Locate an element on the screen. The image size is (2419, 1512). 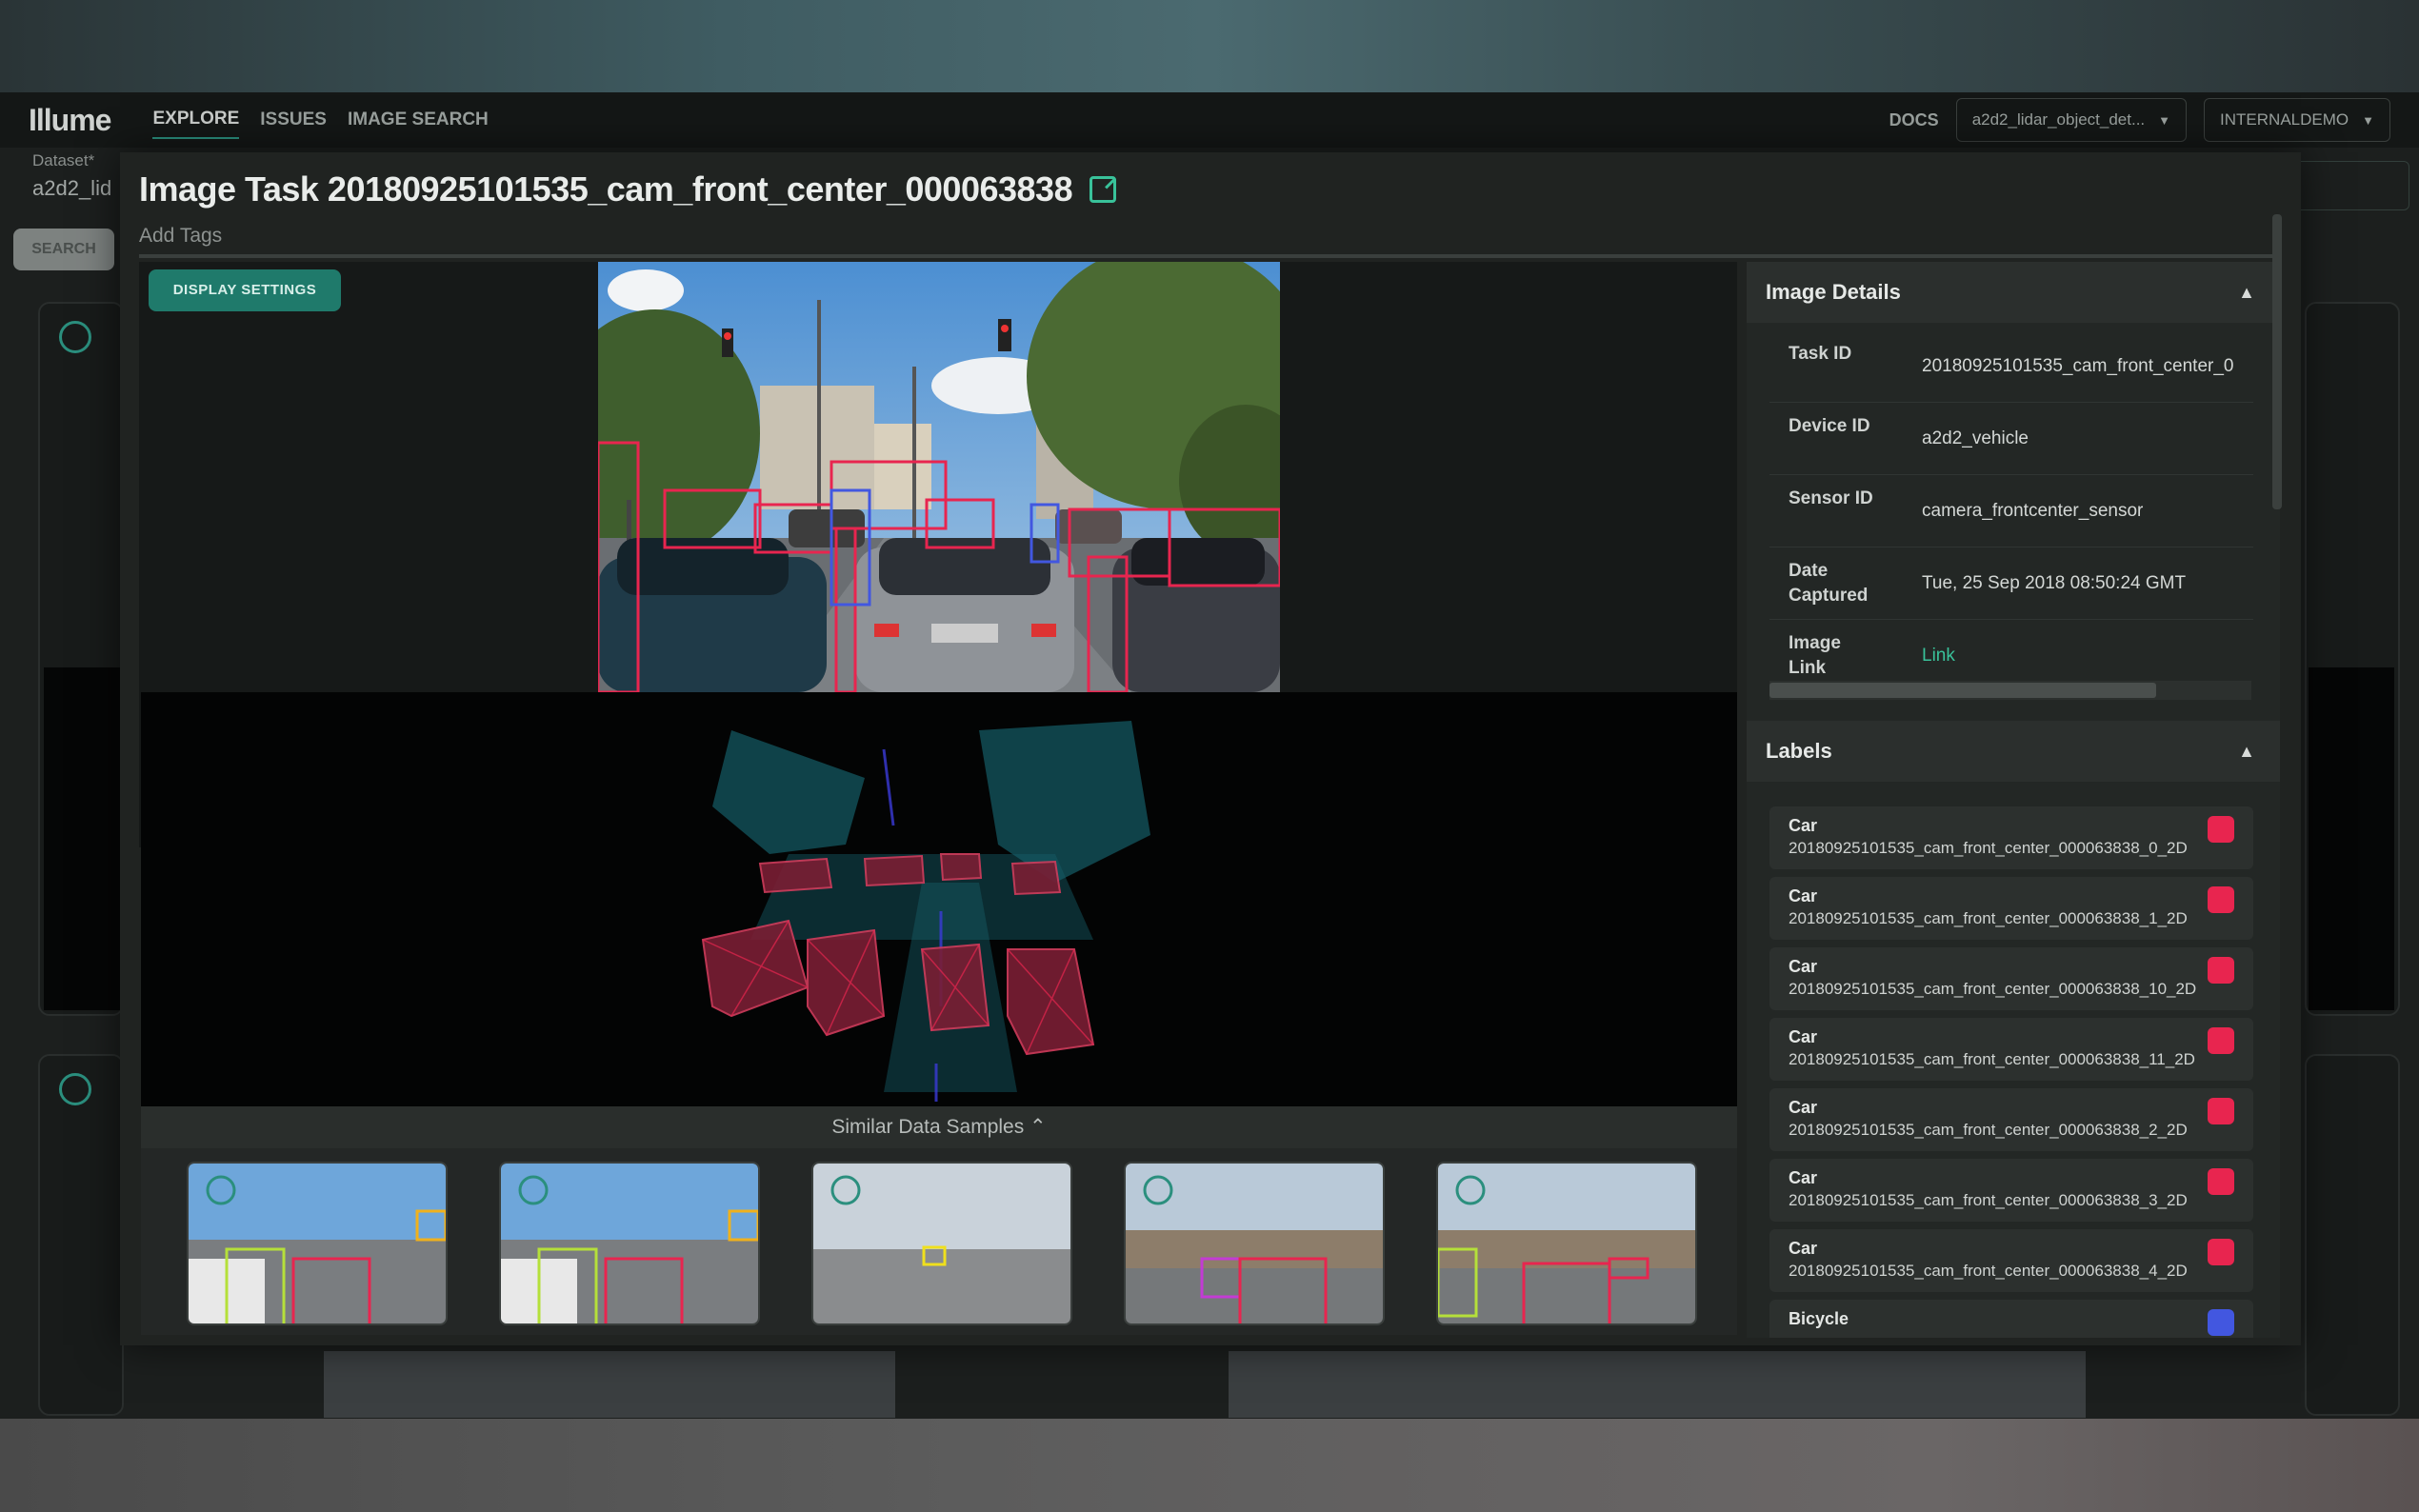
dataset-field-value: a2d2_lid is located at coordinates (71, 188).